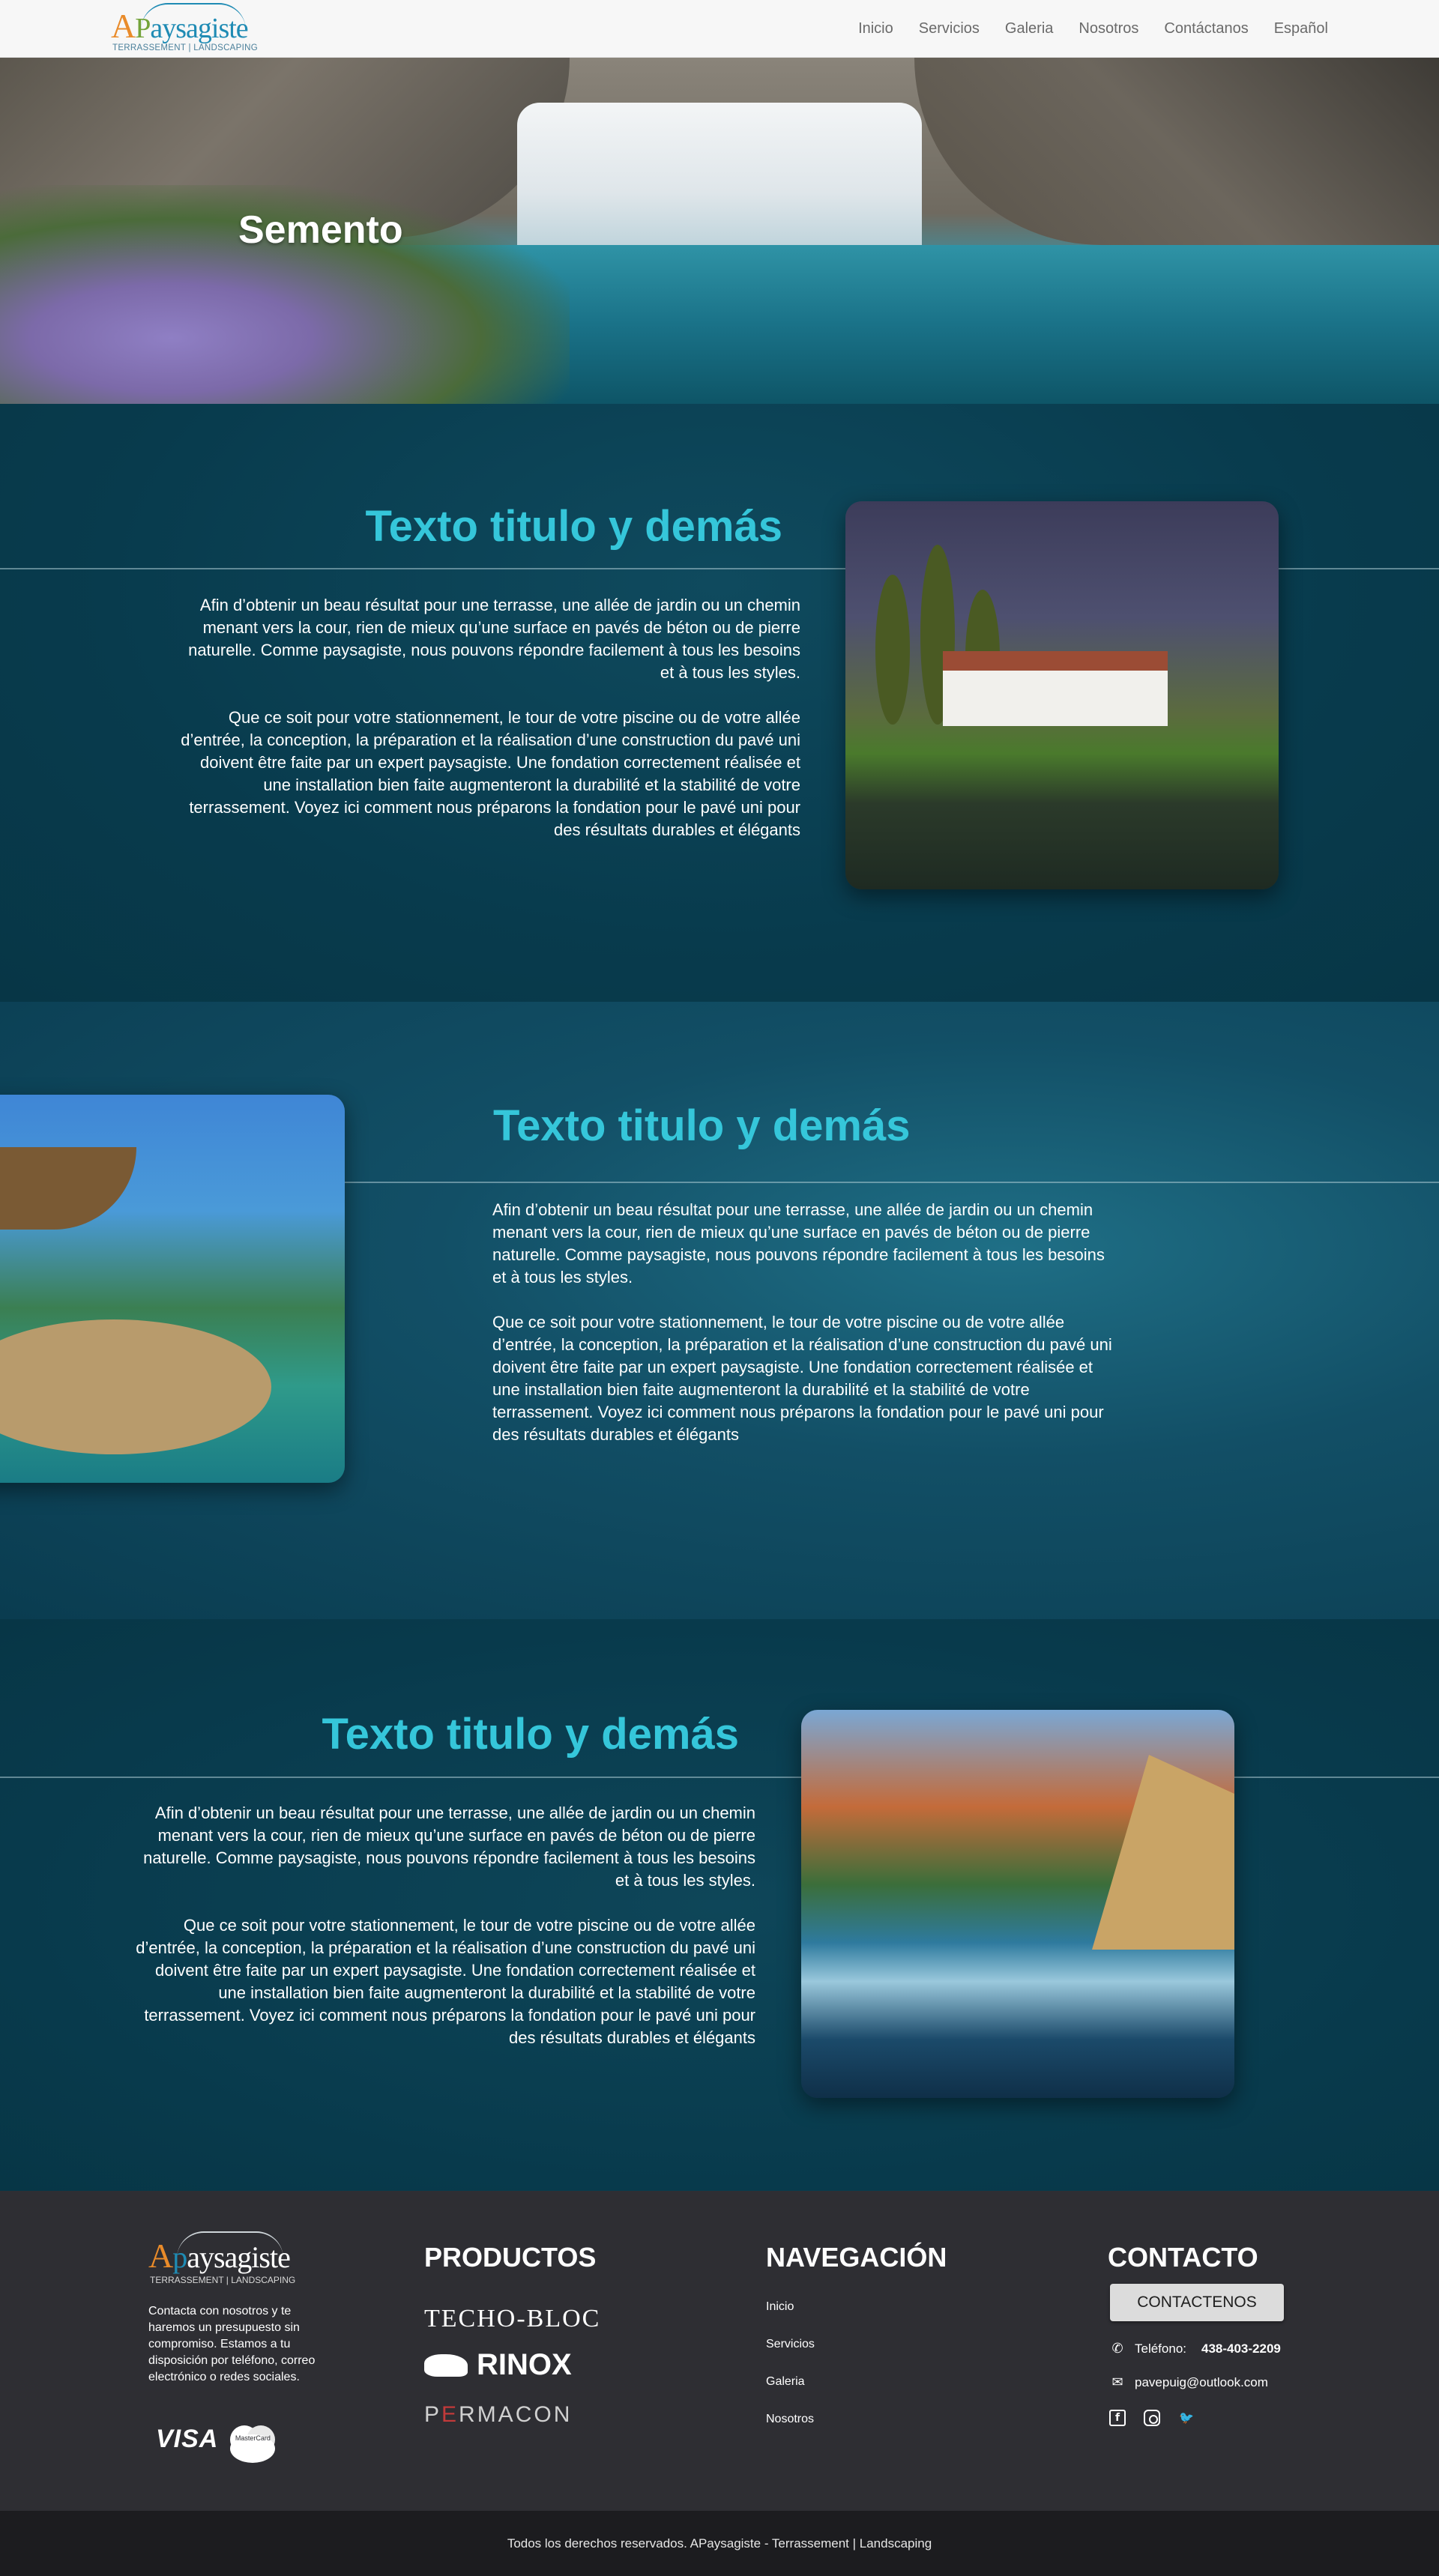 This screenshot has width=1439, height=2576. What do you see at coordinates (1176, 151) in the screenshot?
I see `hero-cliff-right` at bounding box center [1176, 151].